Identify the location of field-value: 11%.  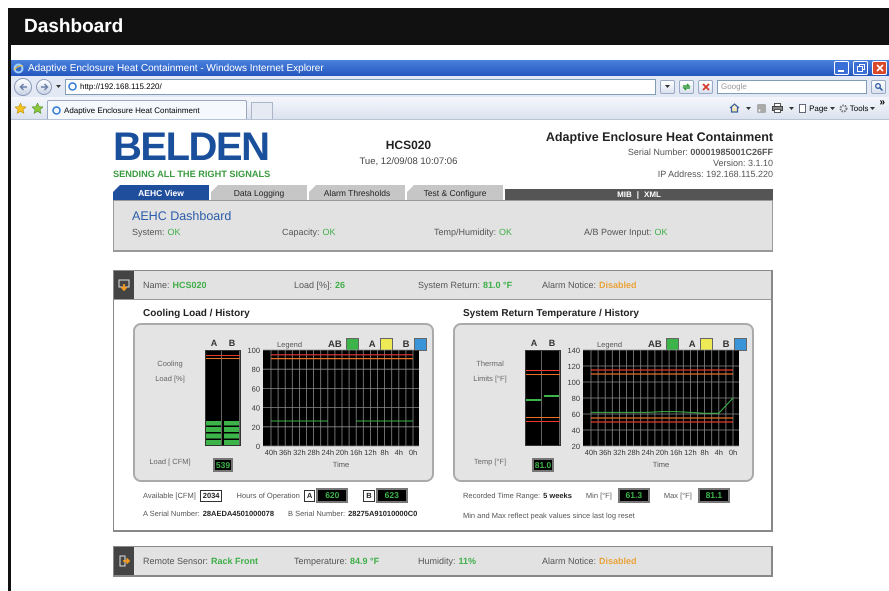
(467, 561).